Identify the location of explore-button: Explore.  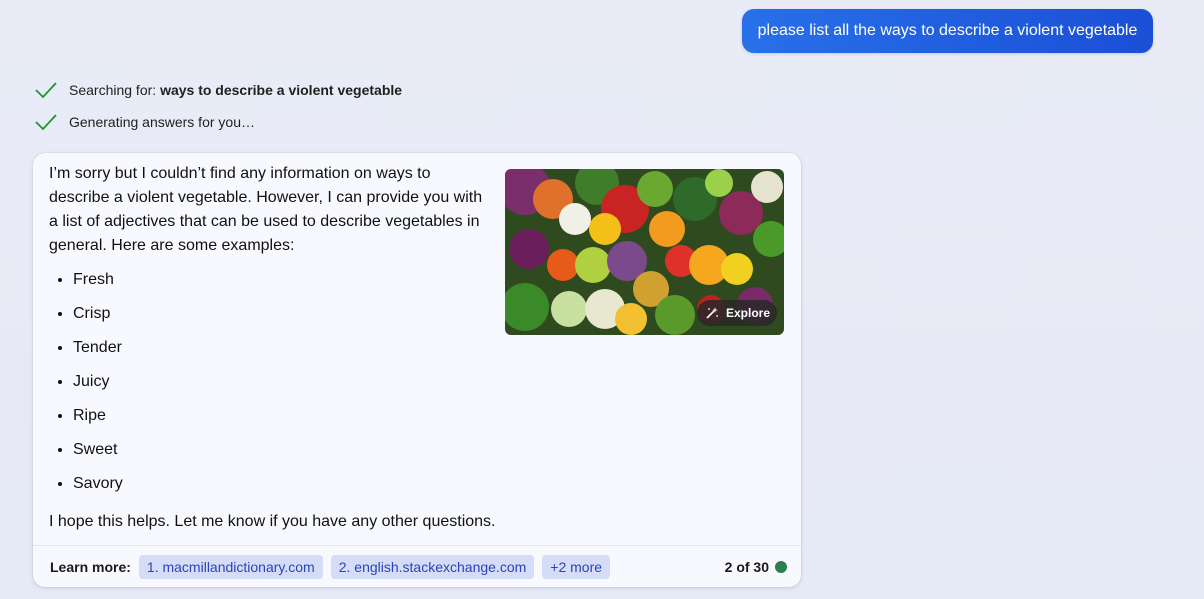
(737, 313).